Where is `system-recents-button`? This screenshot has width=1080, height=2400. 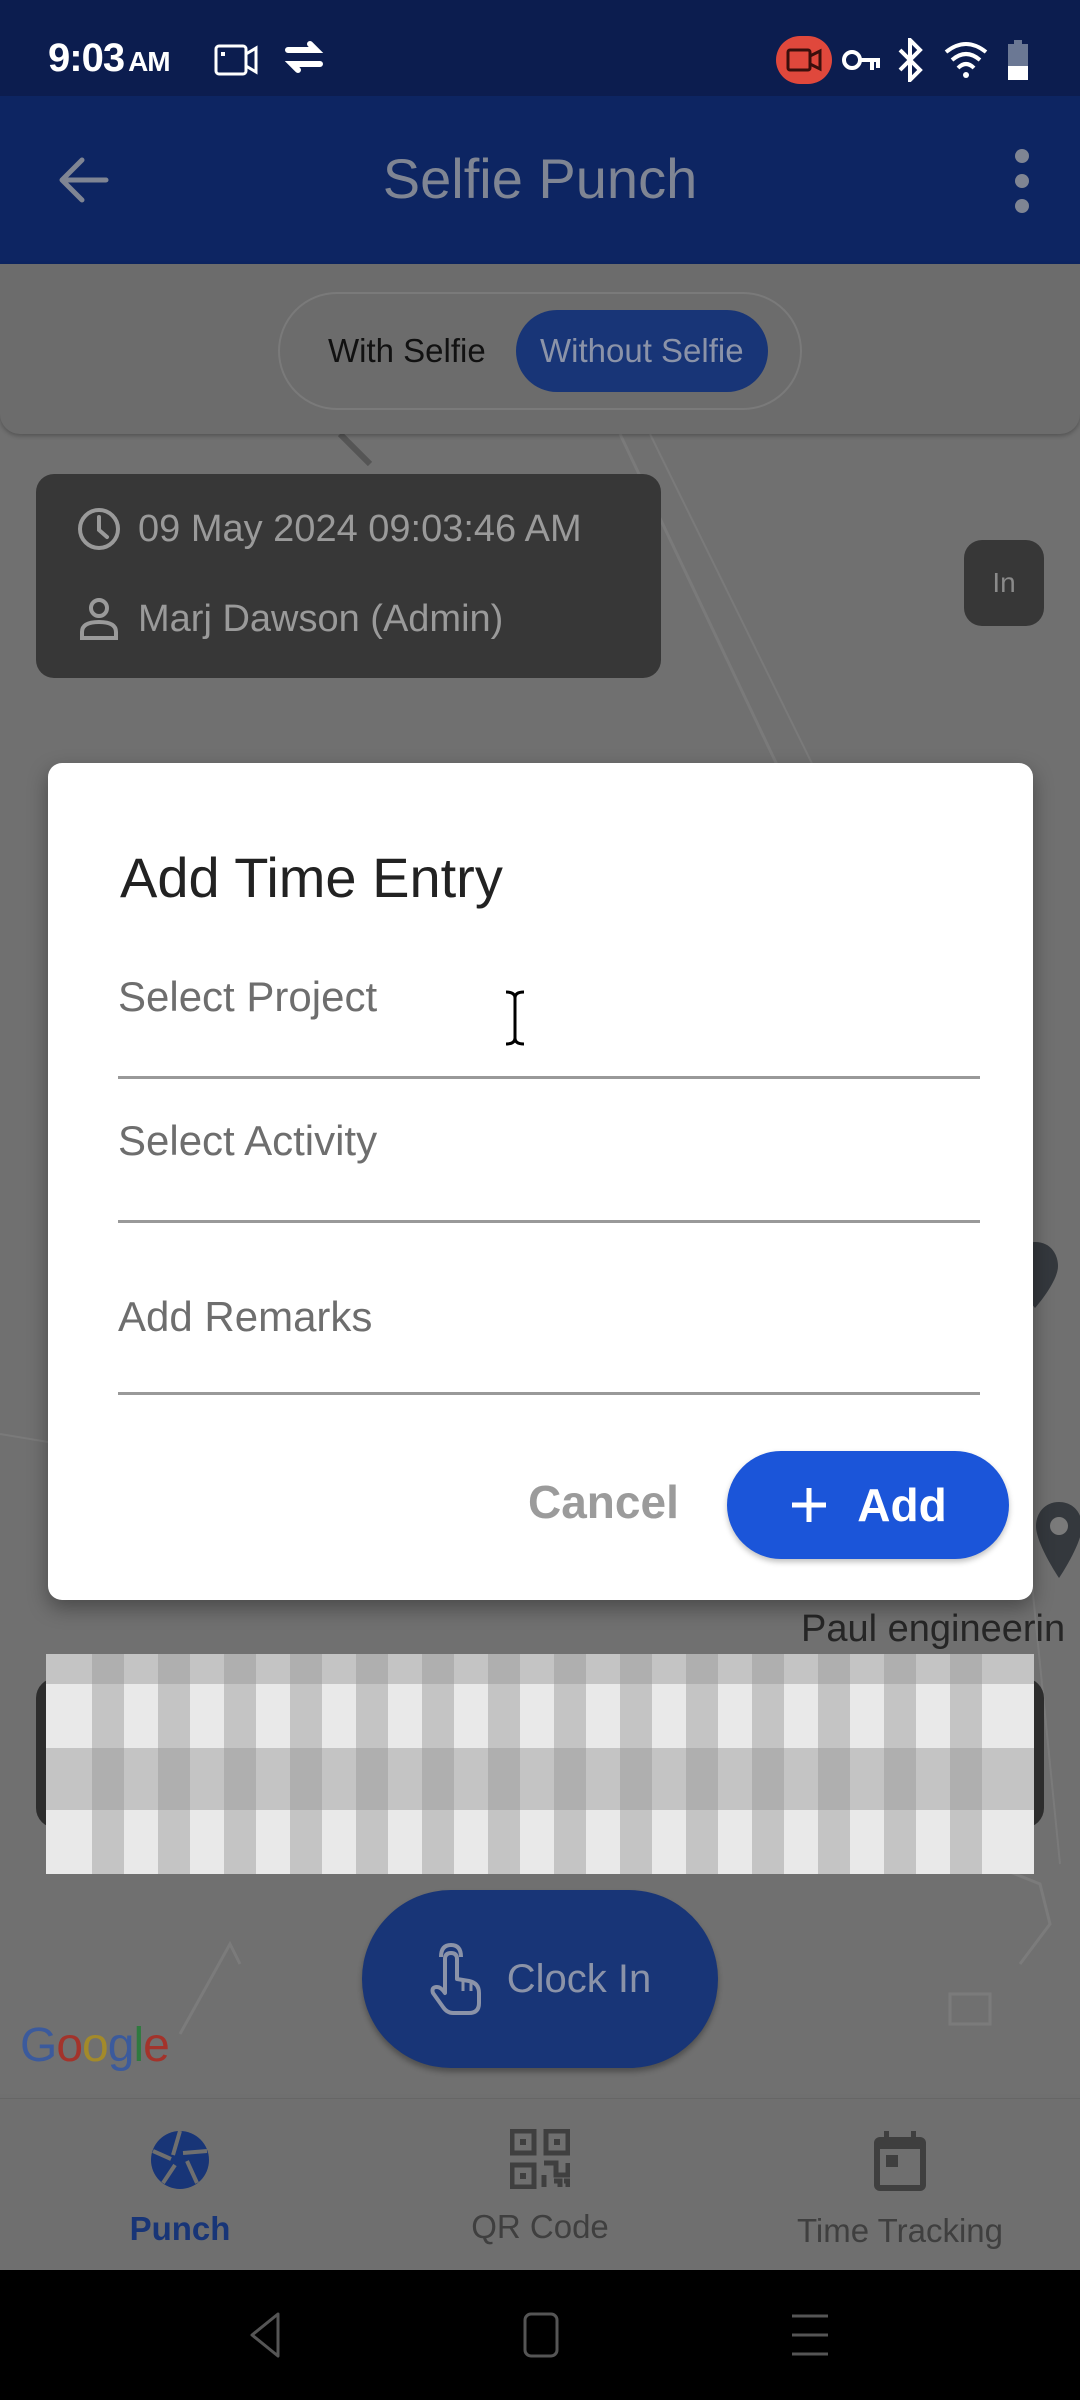
system-recents-button is located at coordinates (810, 2335).